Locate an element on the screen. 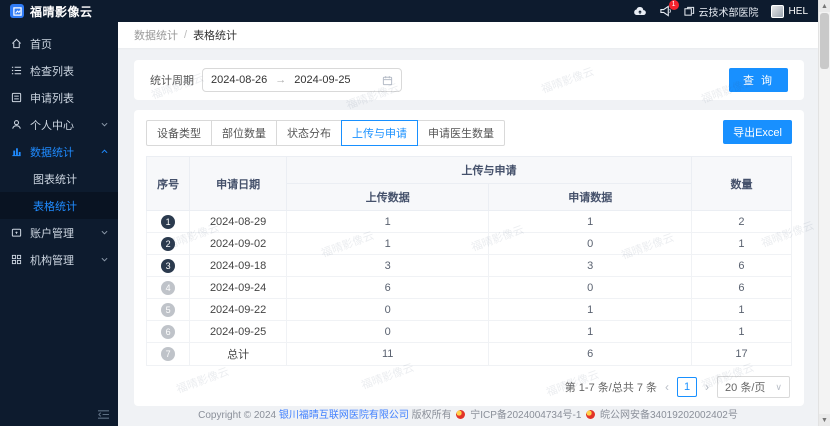  end-date-value: 2024-09-25 is located at coordinates (322, 80).